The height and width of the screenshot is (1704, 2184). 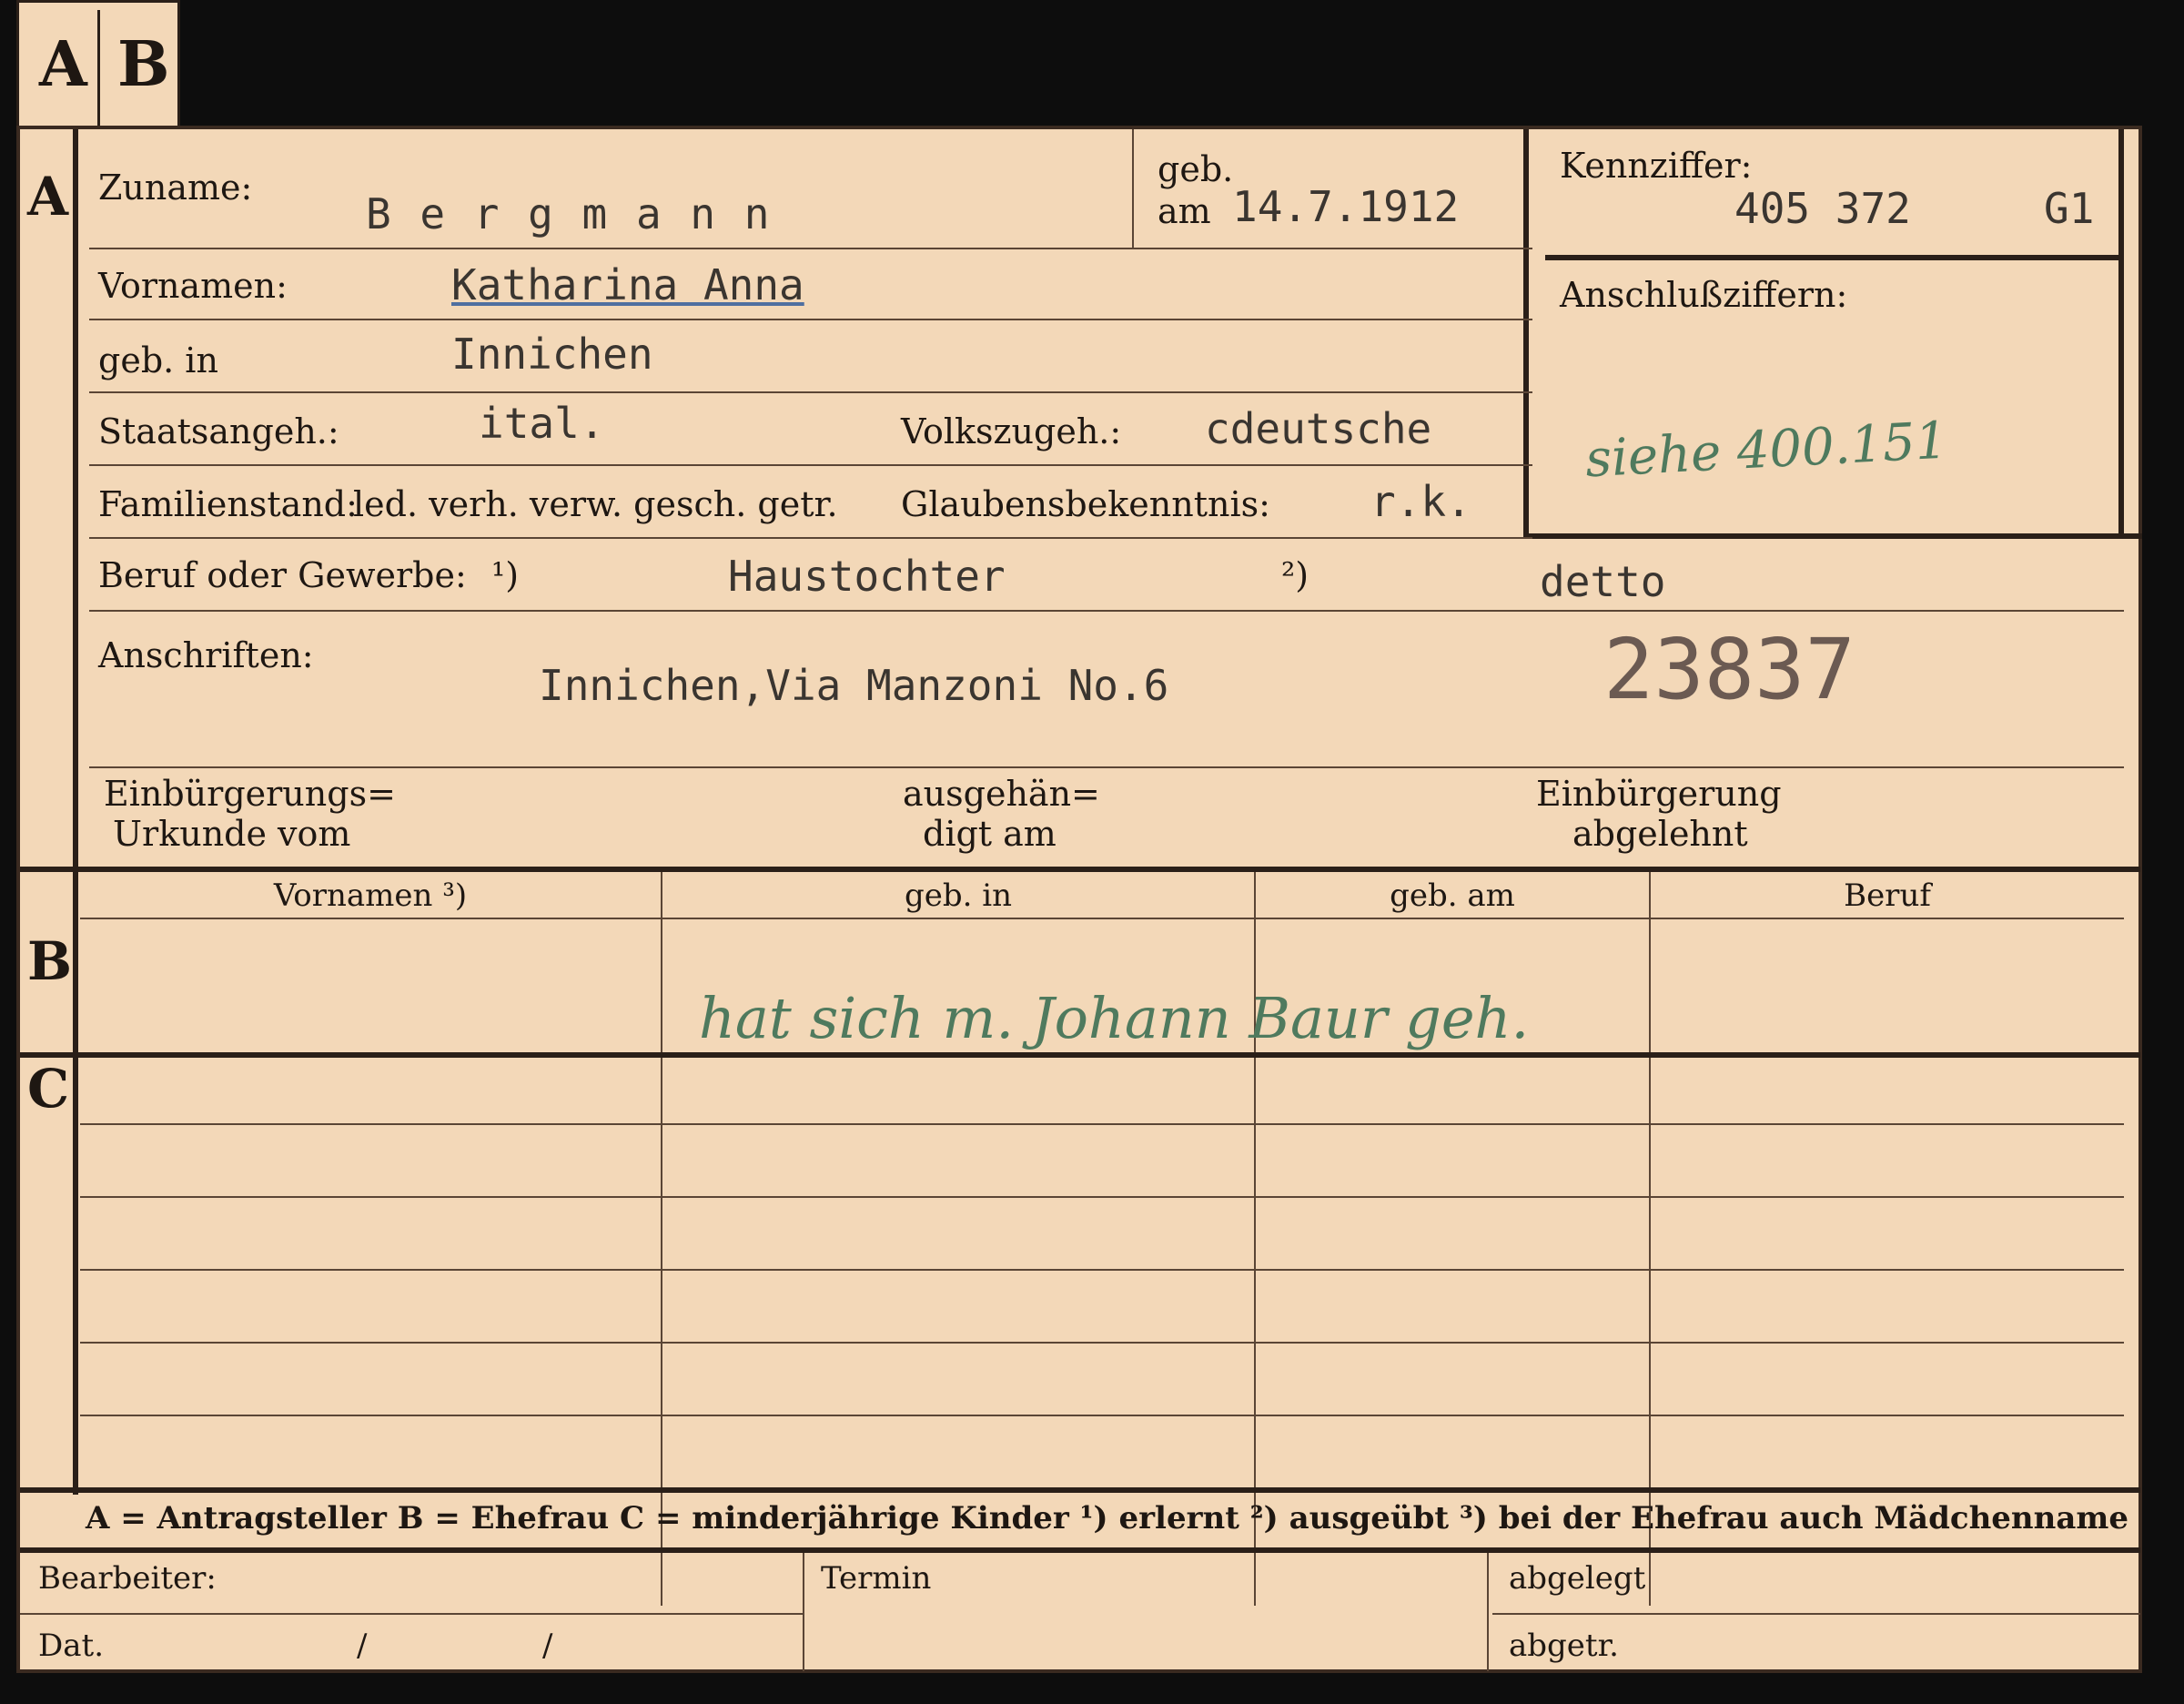 I want to click on tab-letter-b: B, so click(x=144, y=64).